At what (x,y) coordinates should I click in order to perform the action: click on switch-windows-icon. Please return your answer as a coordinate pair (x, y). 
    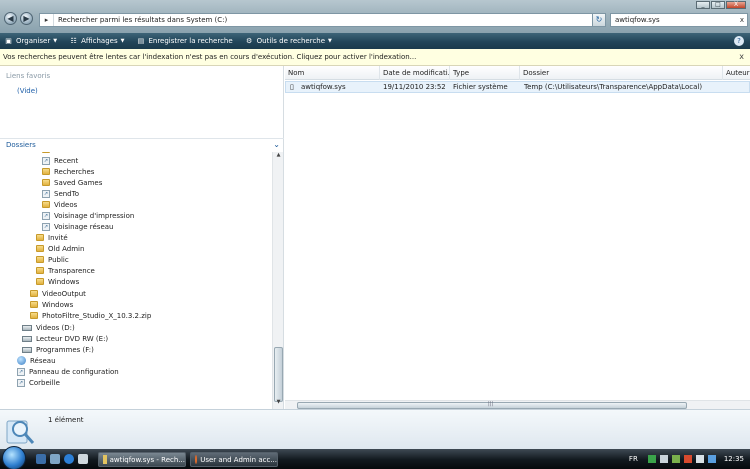
    Looking at the image, I should click on (55, 459).